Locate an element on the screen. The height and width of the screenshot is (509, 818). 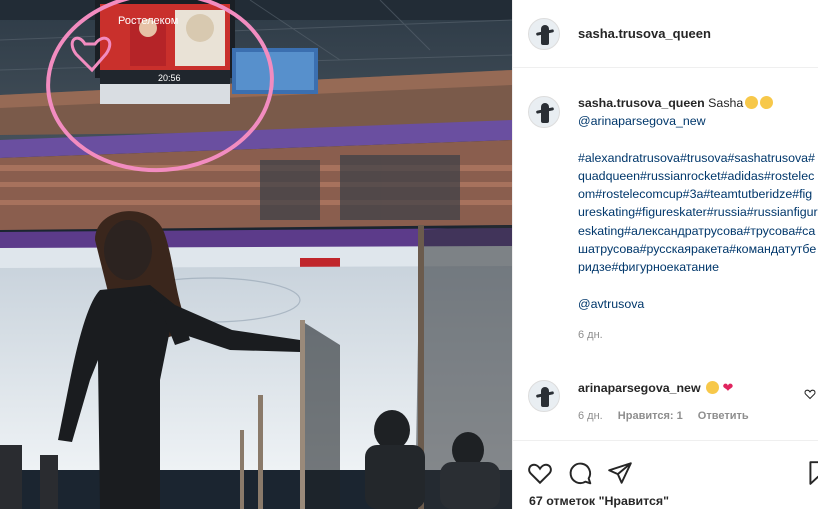
comment-avatar is located at coordinates (544, 396).